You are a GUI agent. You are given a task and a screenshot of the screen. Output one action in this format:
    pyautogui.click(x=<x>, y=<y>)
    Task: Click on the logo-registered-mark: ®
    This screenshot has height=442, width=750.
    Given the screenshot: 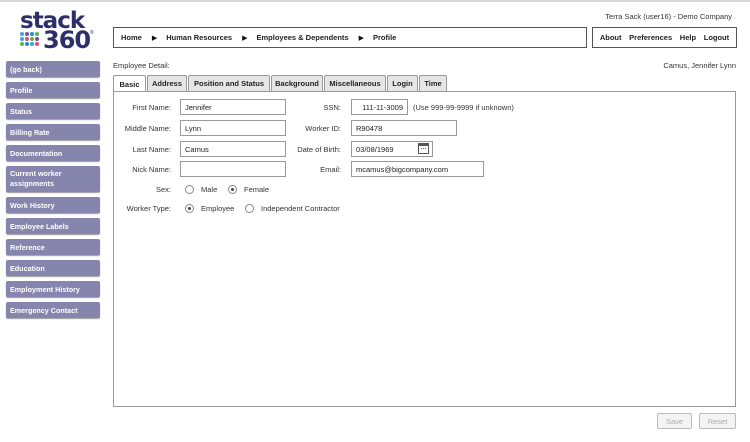 What is the action you would take?
    pyautogui.click(x=92, y=33)
    